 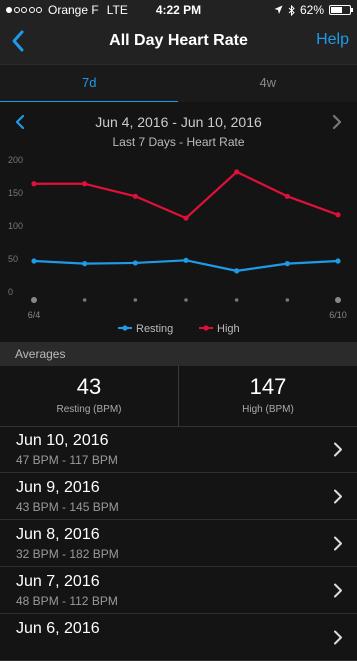 I want to click on day-bpm-range: 32 BPM - 182 BPM, so click(x=67, y=554).